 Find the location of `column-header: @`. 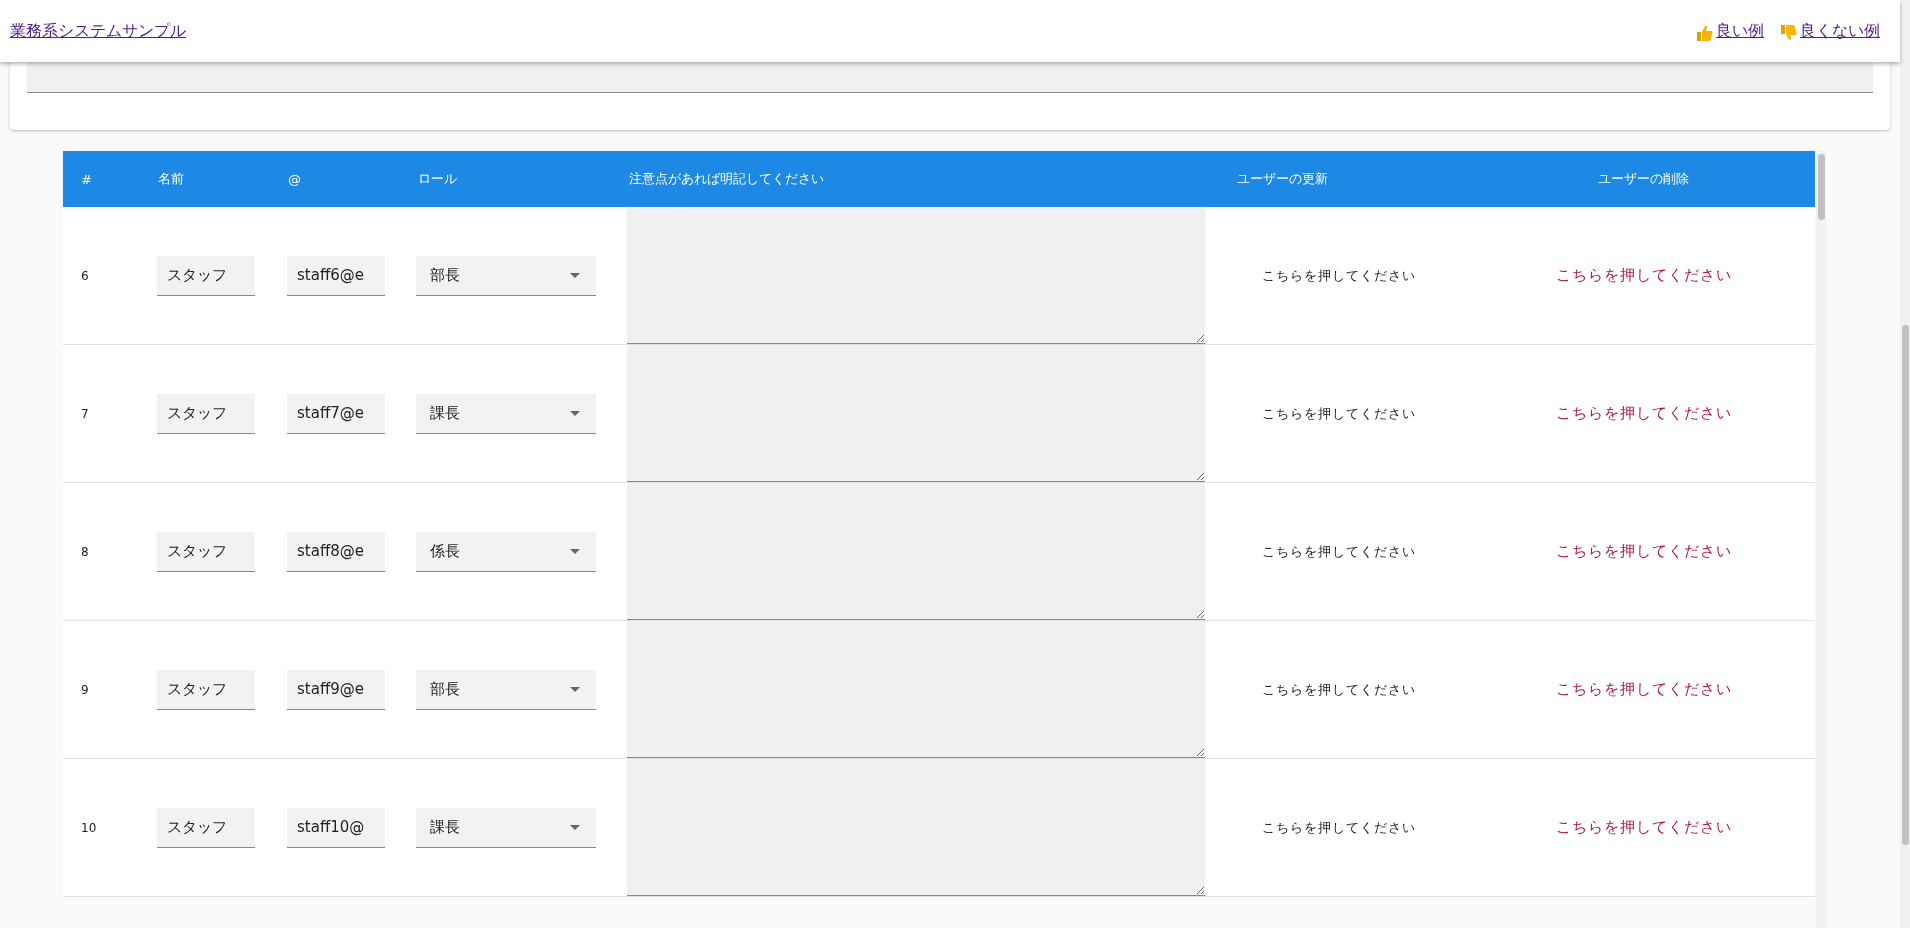

column-header: @ is located at coordinates (294, 179).